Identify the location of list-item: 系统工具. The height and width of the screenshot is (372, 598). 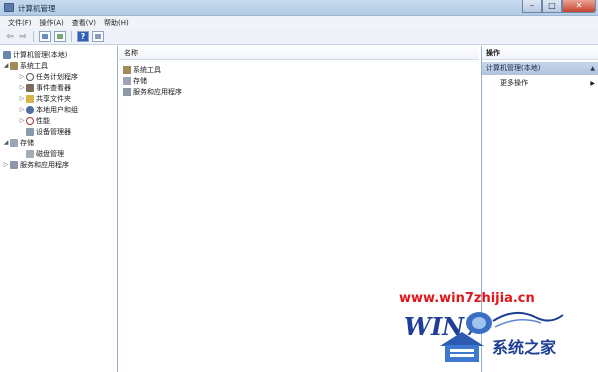
(142, 69).